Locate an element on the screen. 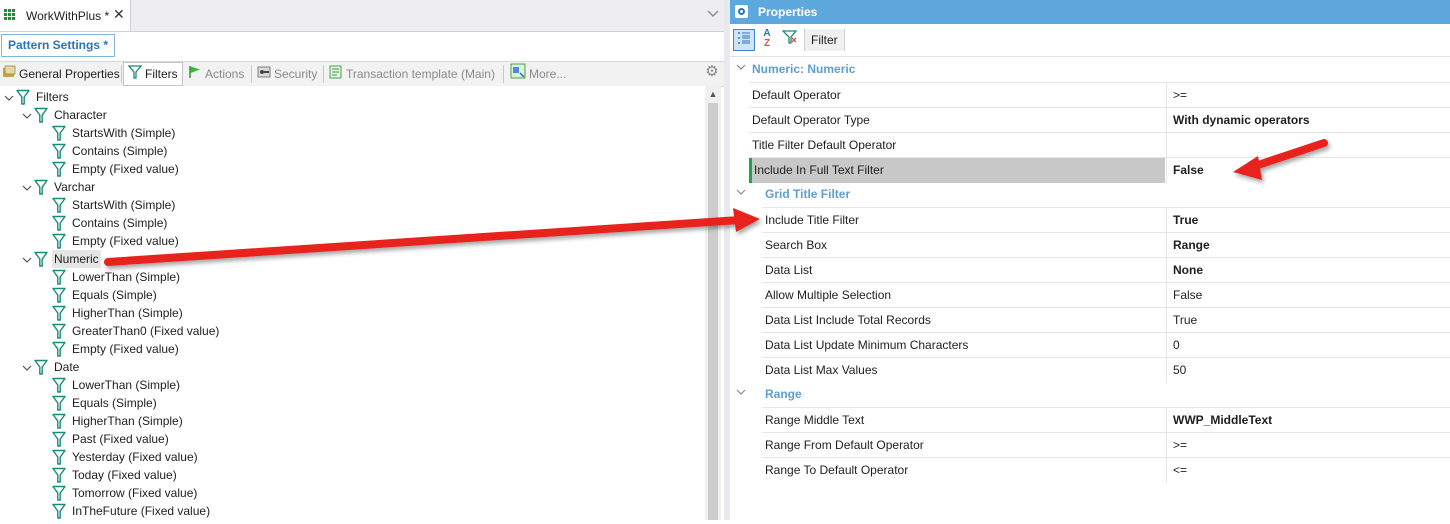 Image resolution: width=1450 pixels, height=524 pixels. tab-security: Security is located at coordinates (287, 74).